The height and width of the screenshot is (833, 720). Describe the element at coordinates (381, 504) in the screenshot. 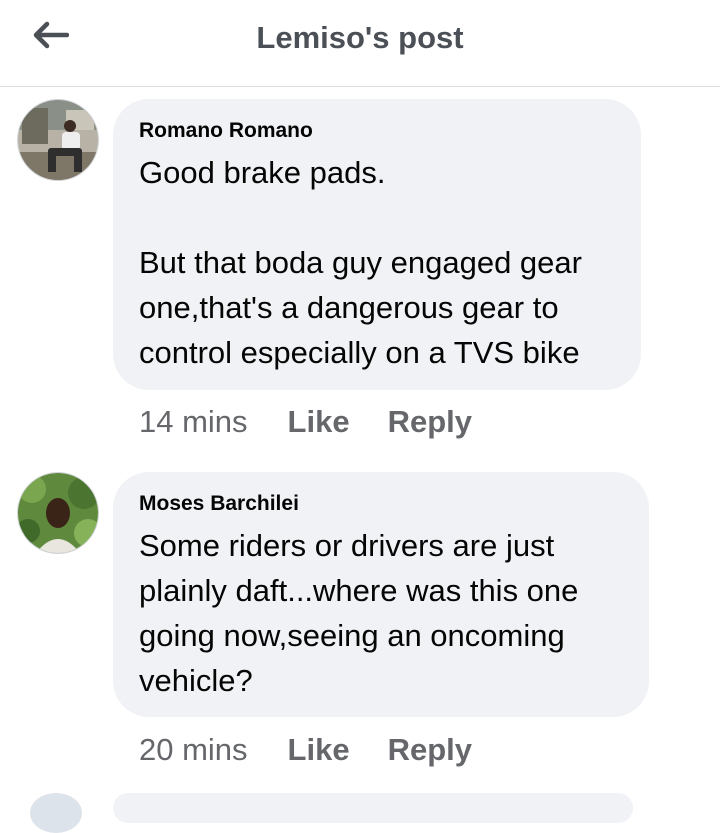

I see `comment-author: Moses Barchilei` at that location.